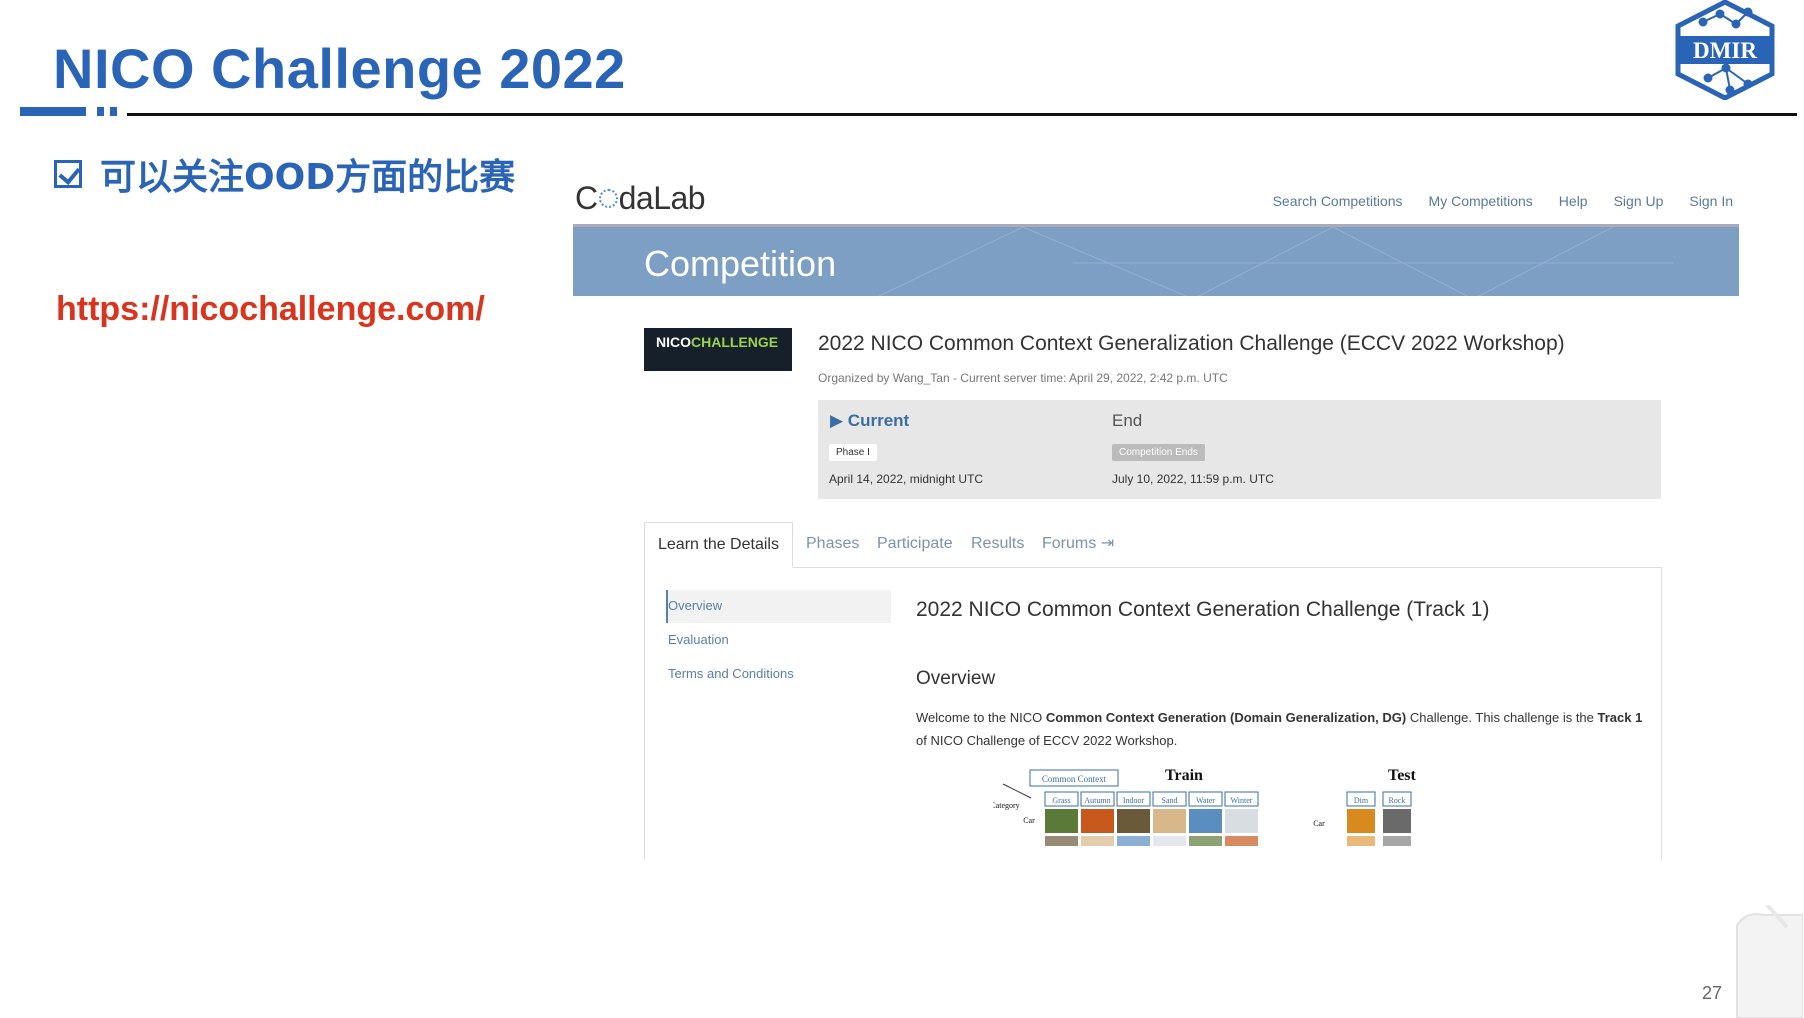 The width and height of the screenshot is (1804, 1018). I want to click on thumbnail-row2-winter, so click(1241, 841).